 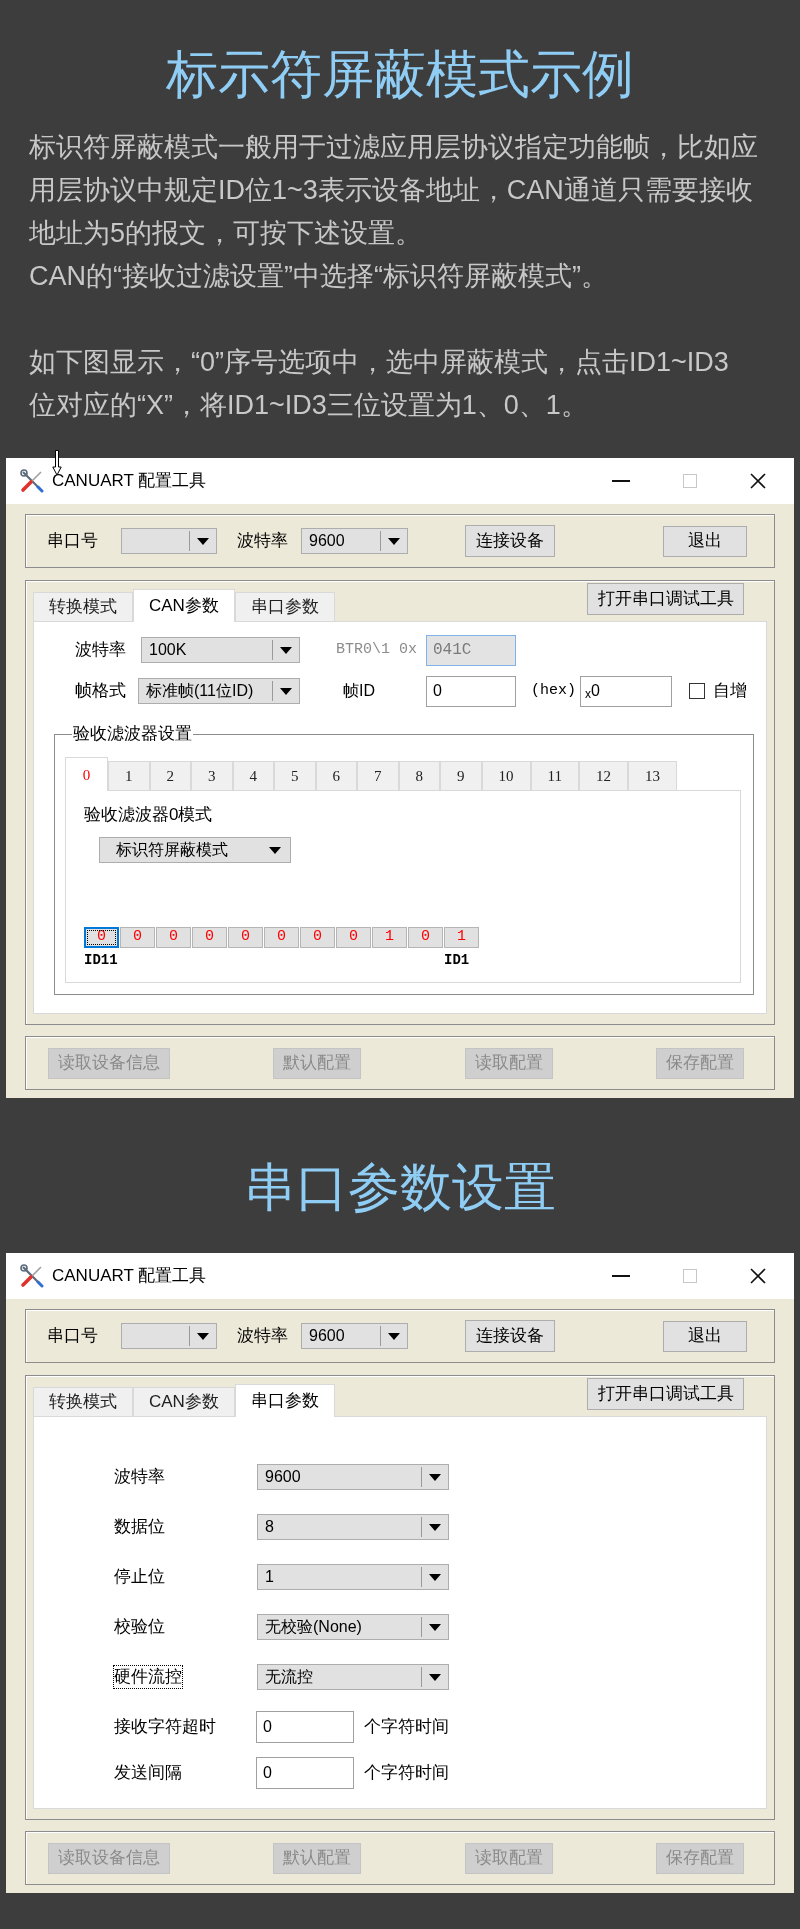 What do you see at coordinates (148, 1773) in the screenshot?
I see `setting-label: 发送间隔` at bounding box center [148, 1773].